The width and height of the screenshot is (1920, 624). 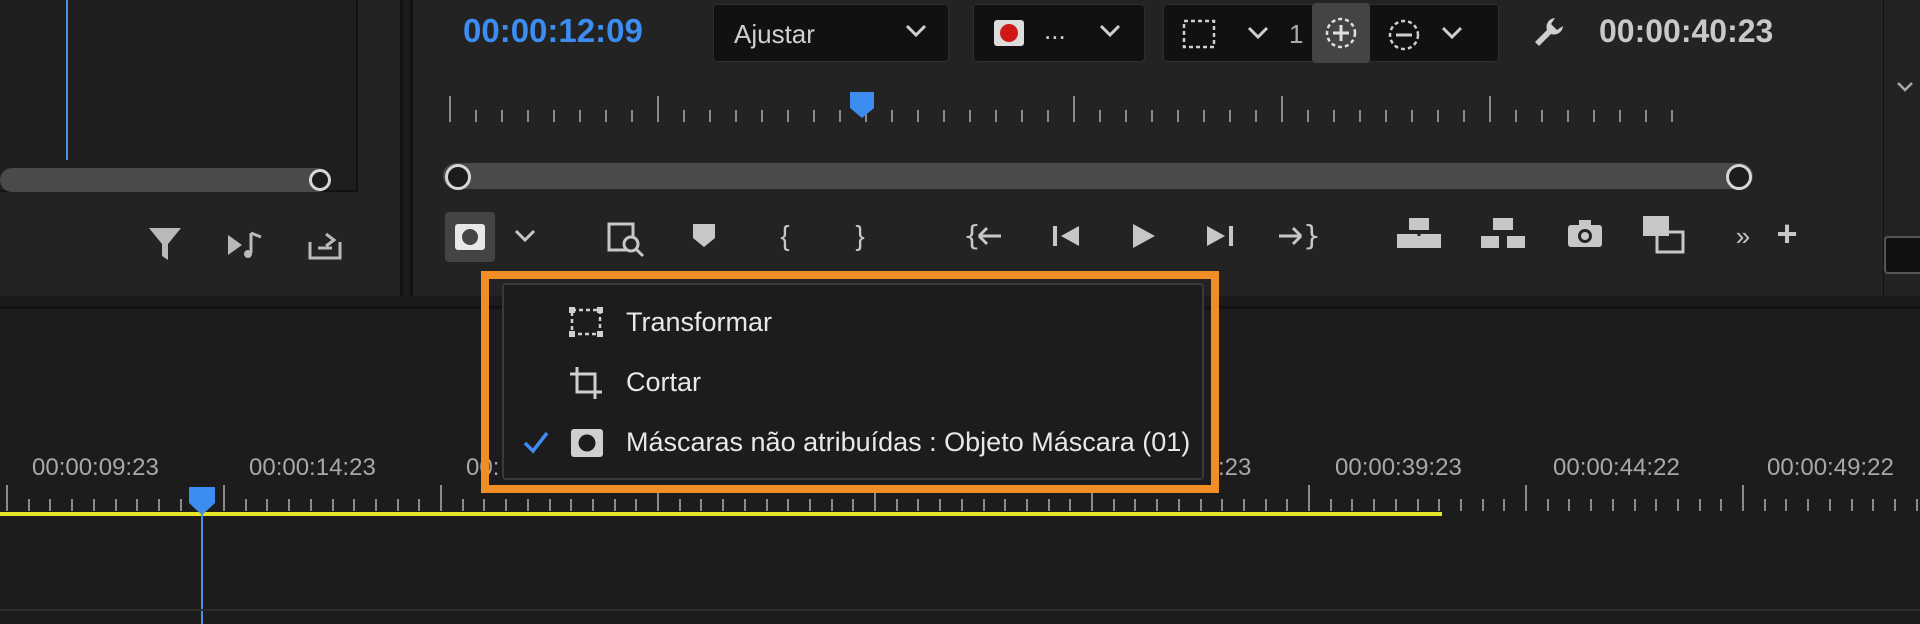 I want to click on selection-marquee-icon, so click(x=1199, y=36).